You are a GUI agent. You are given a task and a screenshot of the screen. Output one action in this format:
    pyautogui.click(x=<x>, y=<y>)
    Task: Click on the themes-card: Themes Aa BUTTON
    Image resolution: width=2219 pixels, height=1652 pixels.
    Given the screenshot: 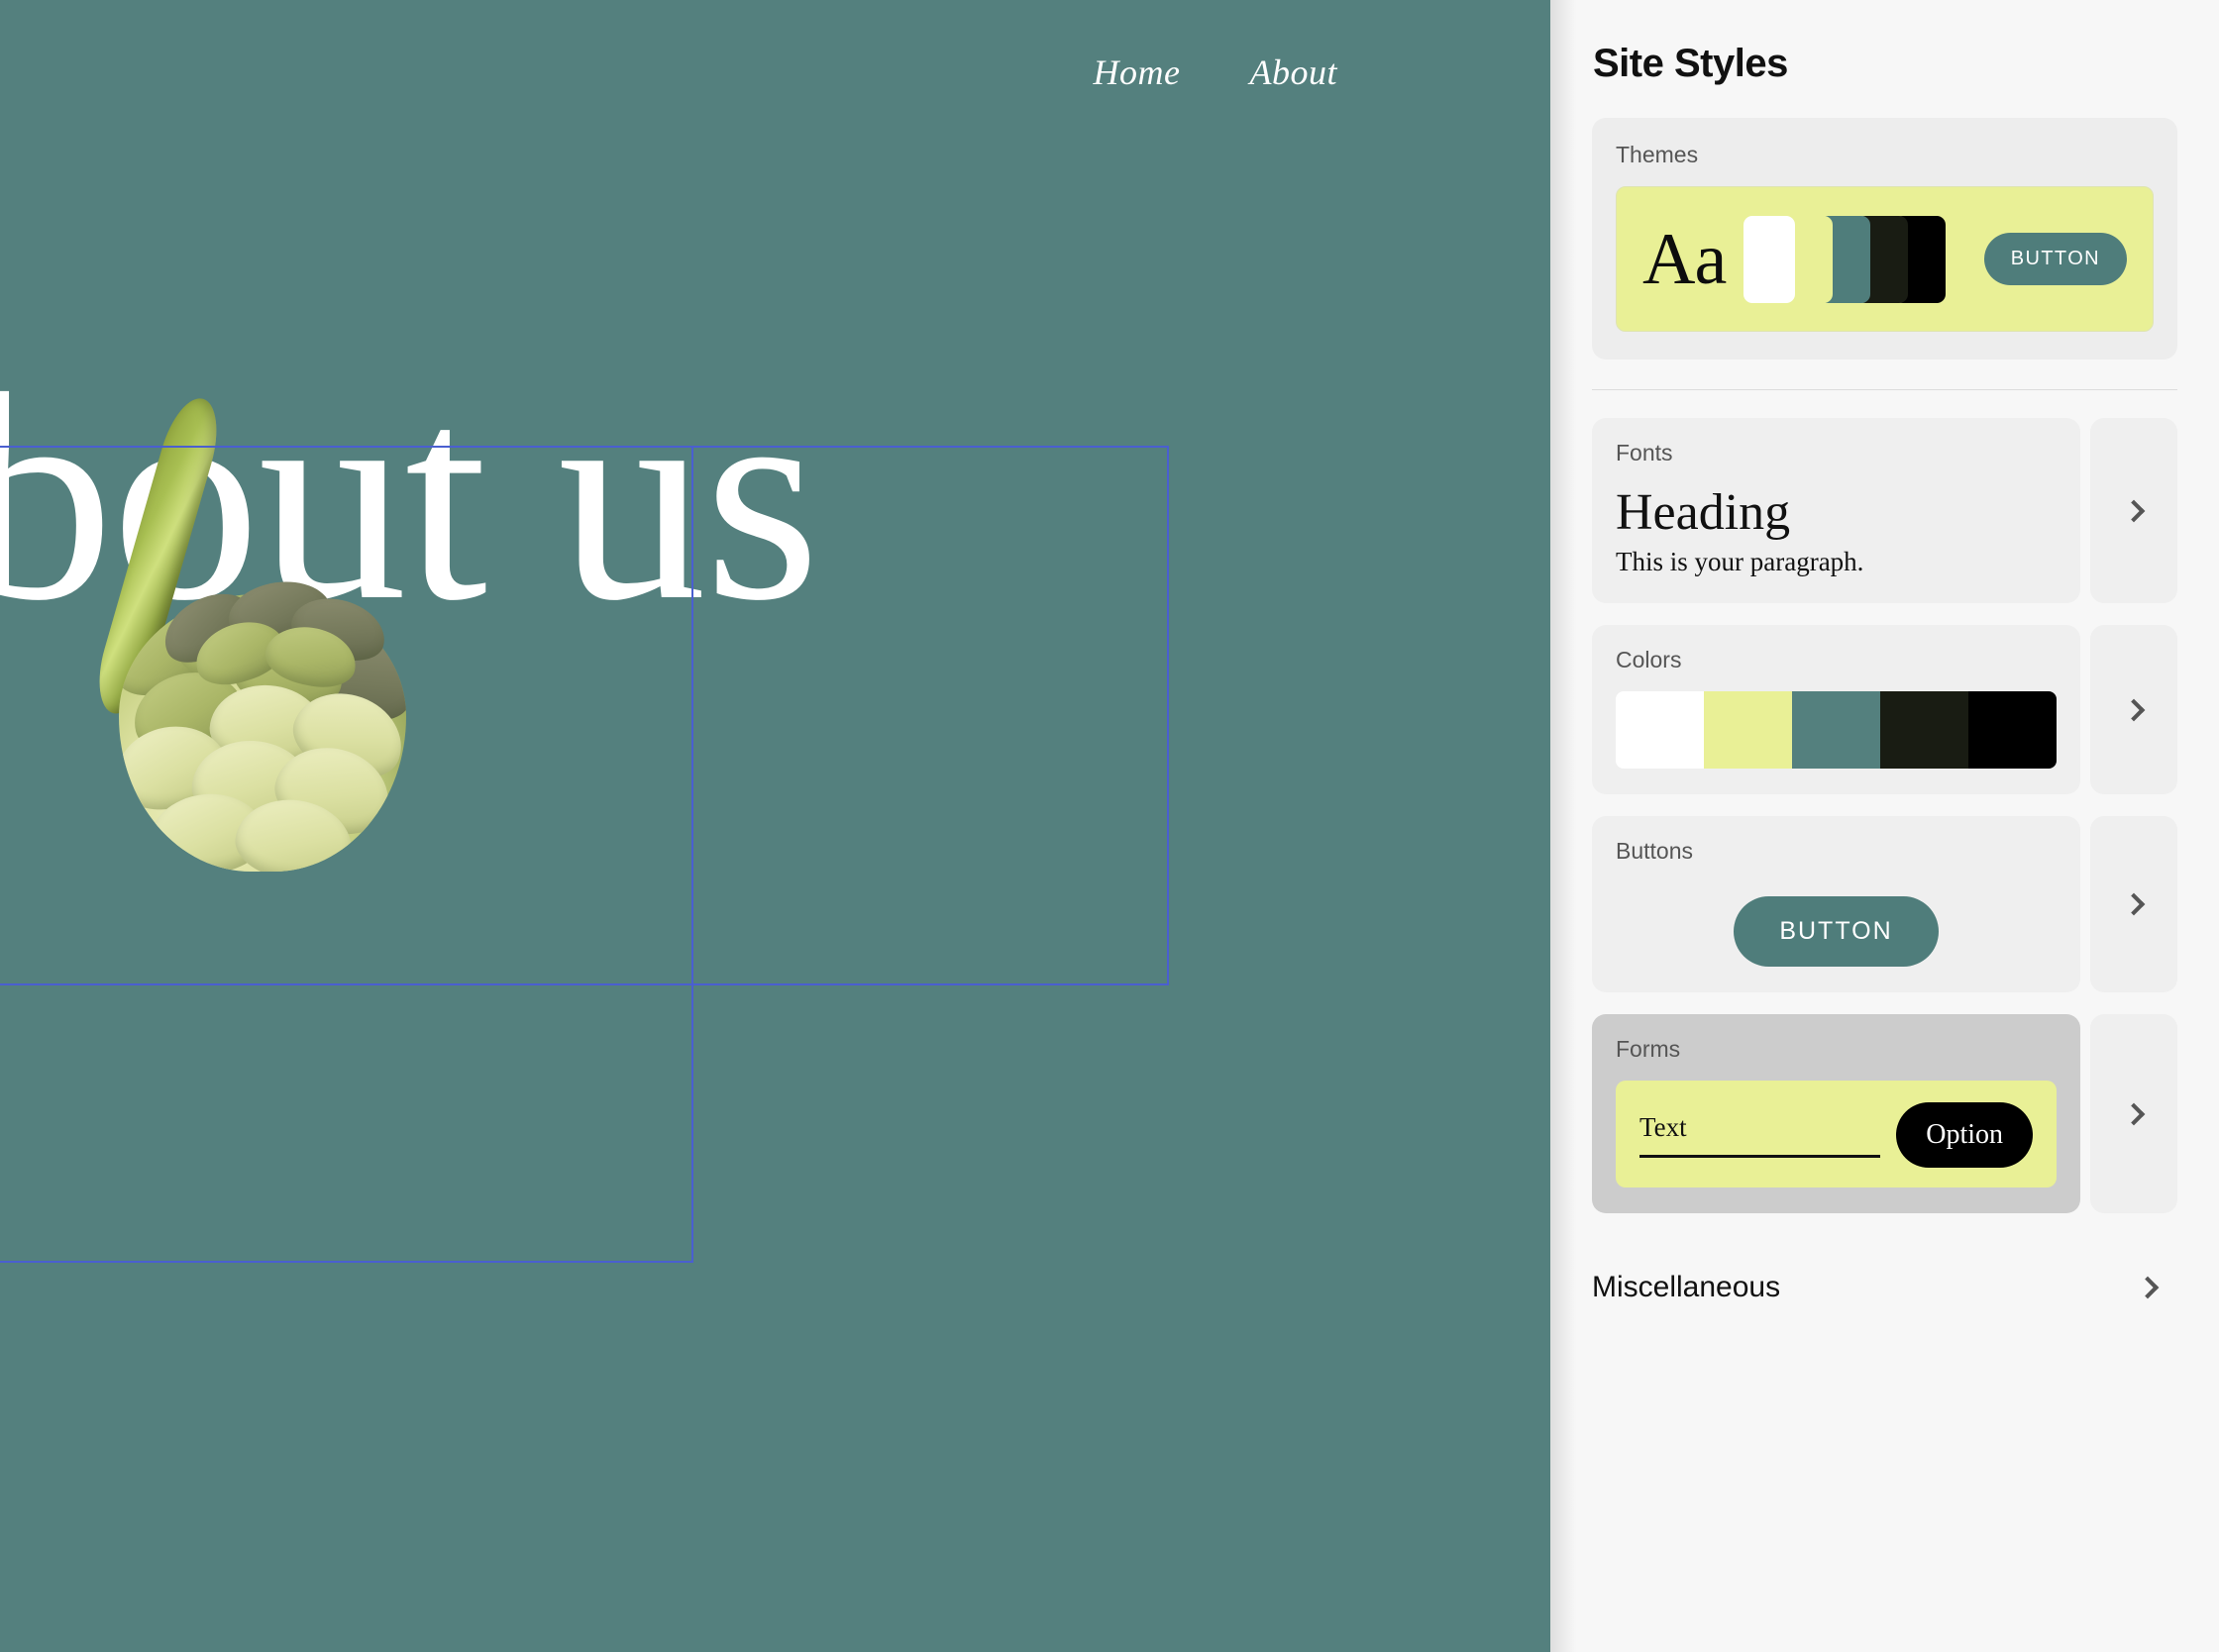 What is the action you would take?
    pyautogui.click(x=1884, y=239)
    